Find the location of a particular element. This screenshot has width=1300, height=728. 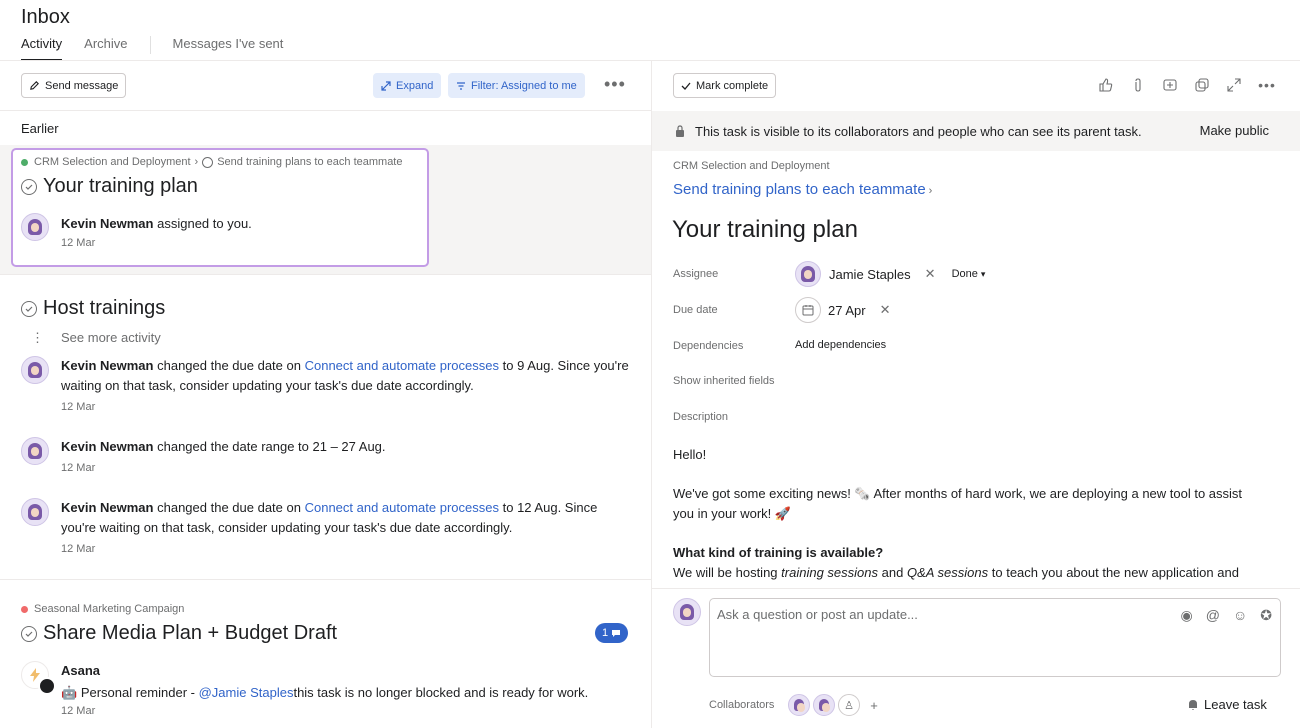

expand-icon is located at coordinates (386, 85).